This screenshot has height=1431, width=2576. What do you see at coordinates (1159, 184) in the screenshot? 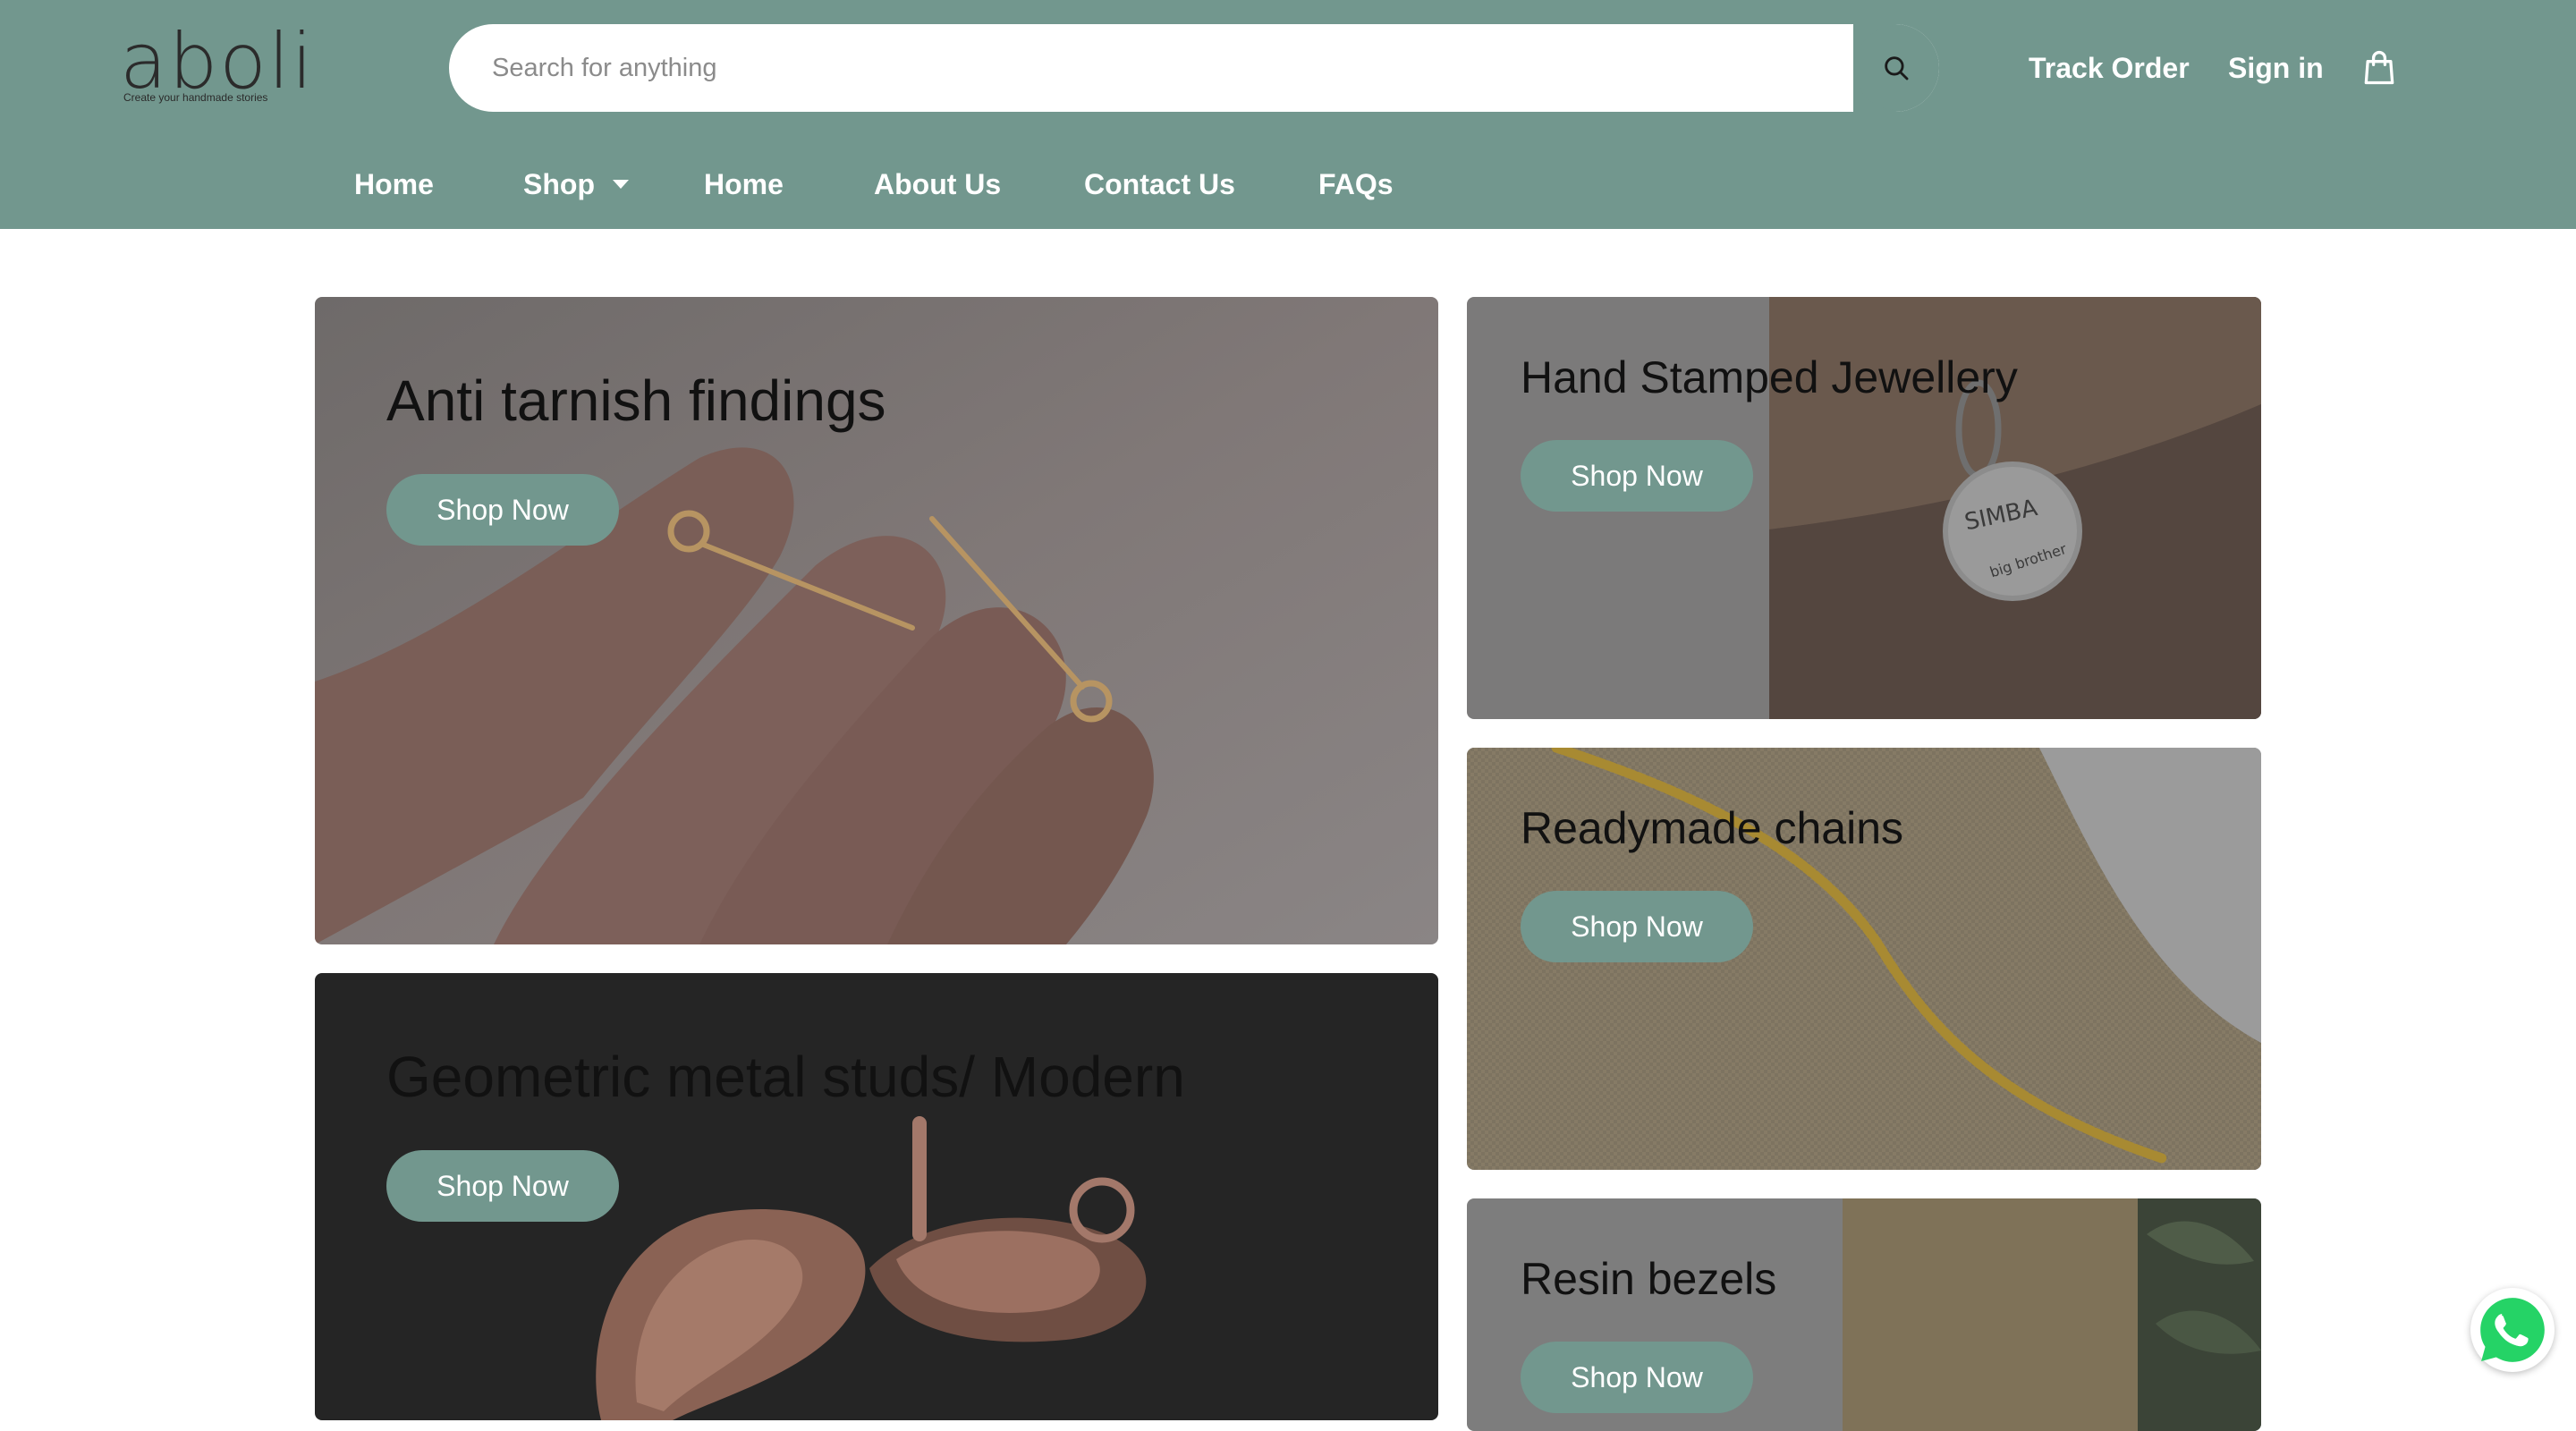
I see `nav-item-contact-us: Contact Us` at bounding box center [1159, 184].